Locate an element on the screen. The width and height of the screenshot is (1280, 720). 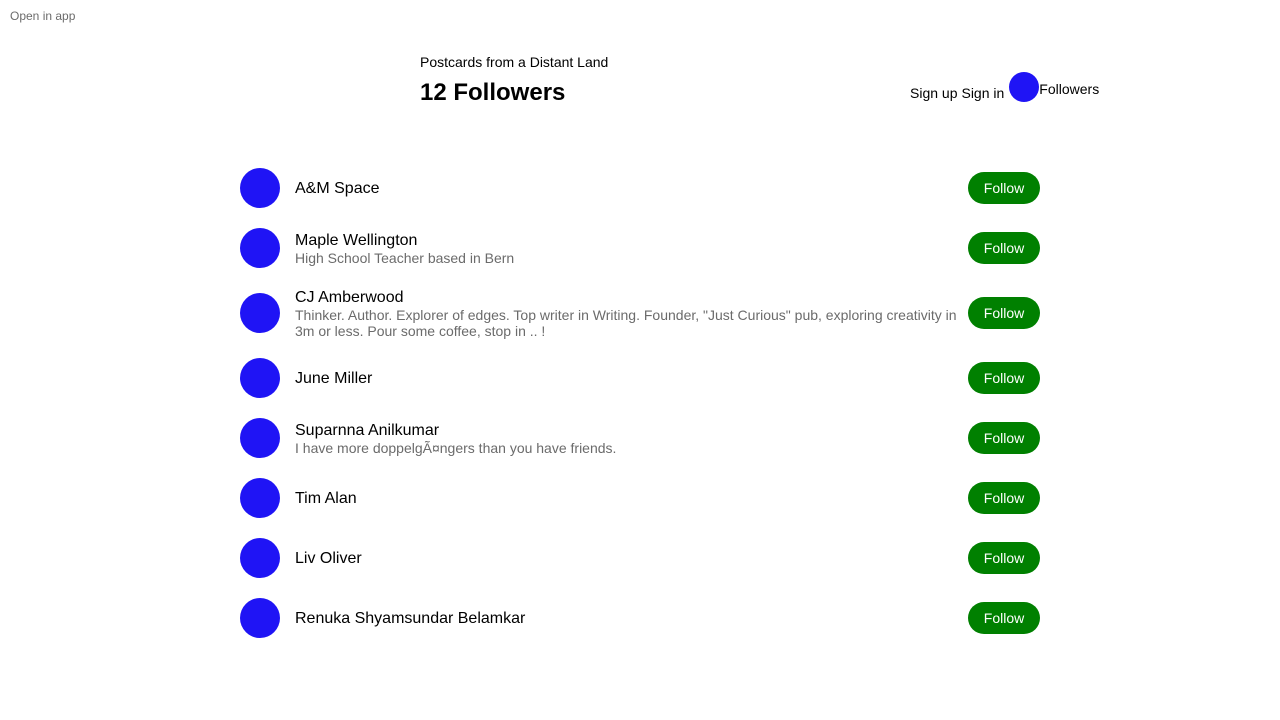
follower-name: Maple Wellington is located at coordinates (627, 240).